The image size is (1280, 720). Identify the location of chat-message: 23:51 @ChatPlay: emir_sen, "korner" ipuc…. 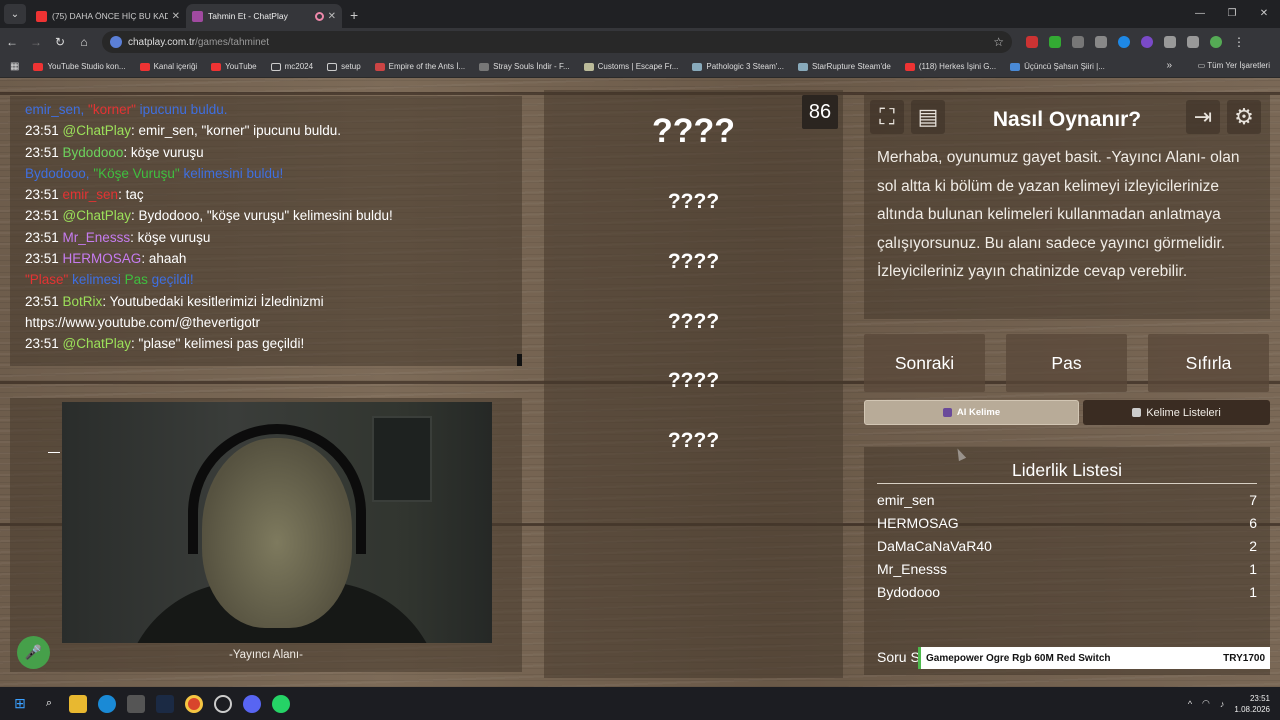
(266, 130).